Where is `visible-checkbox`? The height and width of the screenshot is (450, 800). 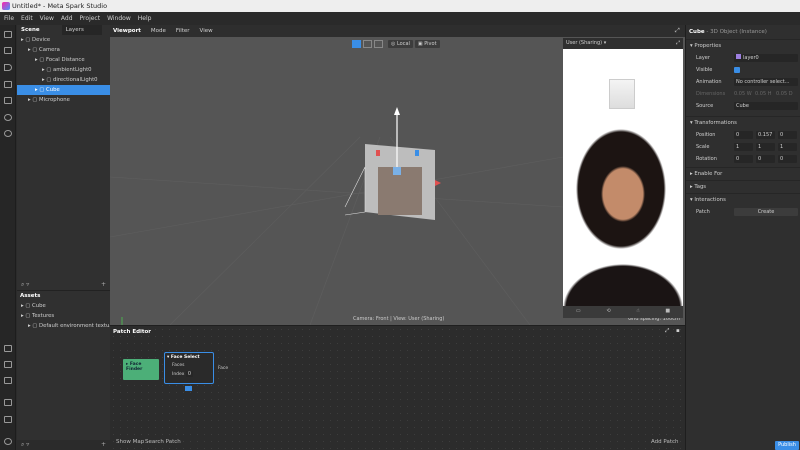 visible-checkbox is located at coordinates (737, 70).